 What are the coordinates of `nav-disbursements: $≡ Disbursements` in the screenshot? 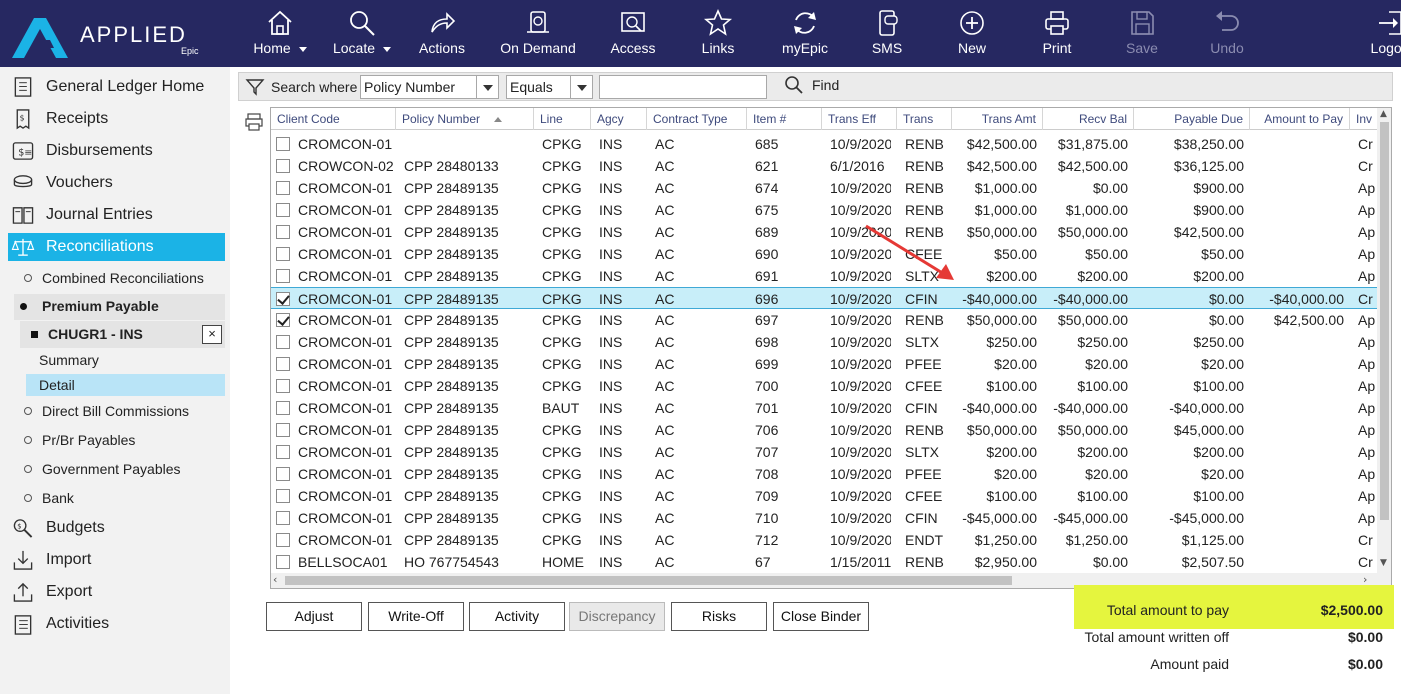 It's located at (116, 151).